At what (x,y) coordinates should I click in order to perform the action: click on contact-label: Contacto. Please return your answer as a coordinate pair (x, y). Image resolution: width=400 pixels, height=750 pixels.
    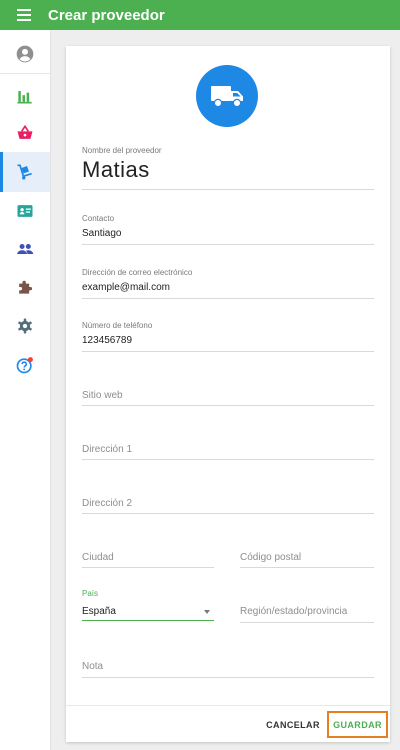
    Looking at the image, I should click on (98, 218).